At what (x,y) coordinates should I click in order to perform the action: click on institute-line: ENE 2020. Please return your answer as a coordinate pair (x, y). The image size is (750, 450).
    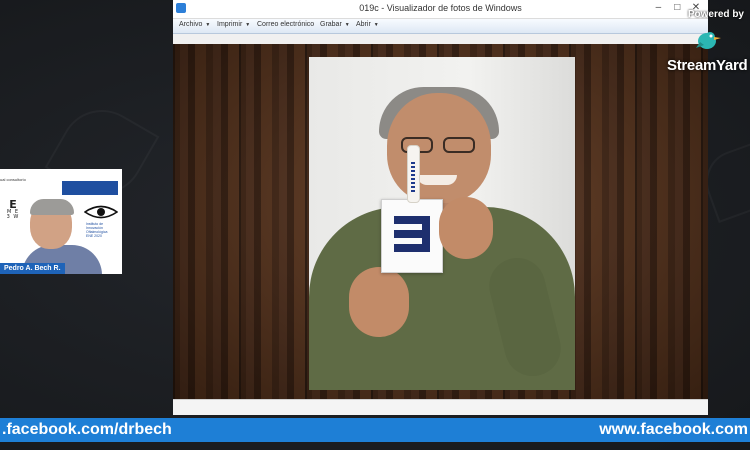
    Looking at the image, I should click on (94, 235).